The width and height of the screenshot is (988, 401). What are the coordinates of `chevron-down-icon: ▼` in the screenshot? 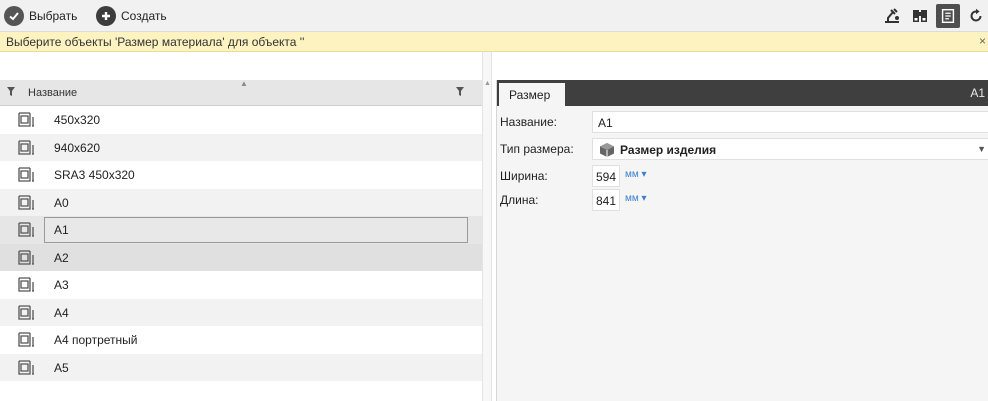 It's located at (981, 149).